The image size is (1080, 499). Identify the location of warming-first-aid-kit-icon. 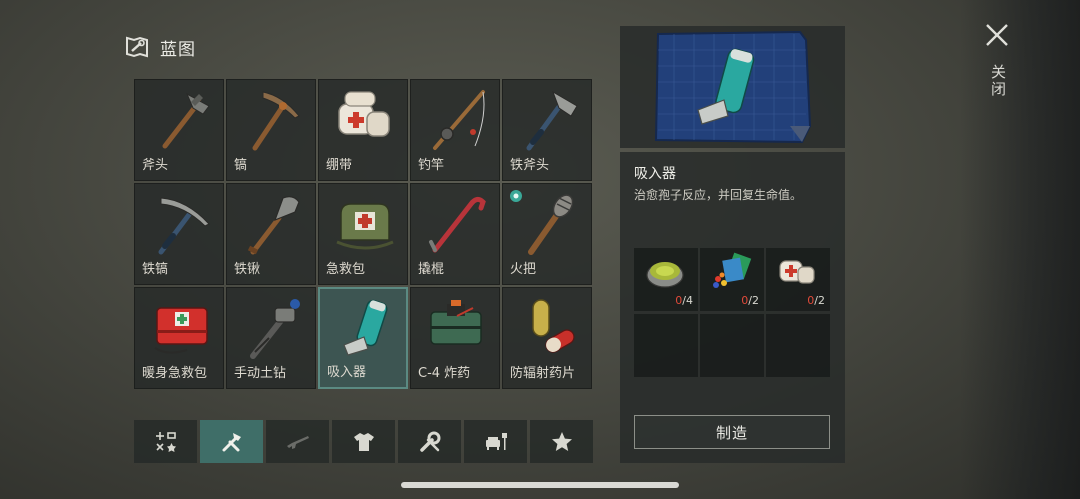
(181, 330).